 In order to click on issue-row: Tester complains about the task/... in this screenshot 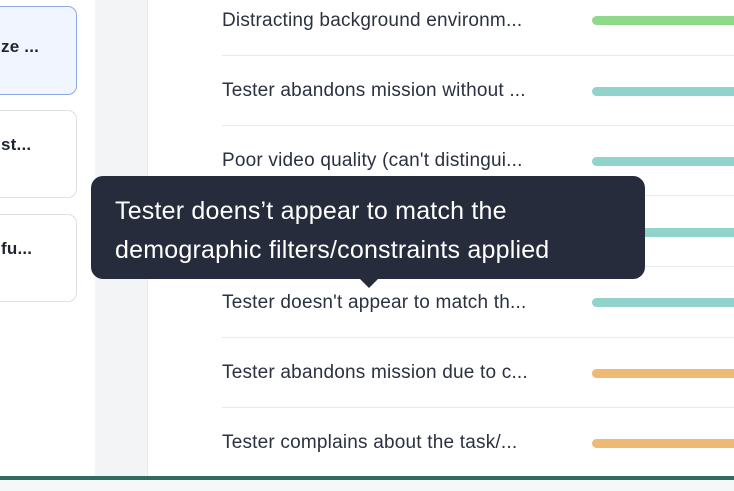, I will do `click(478, 443)`.